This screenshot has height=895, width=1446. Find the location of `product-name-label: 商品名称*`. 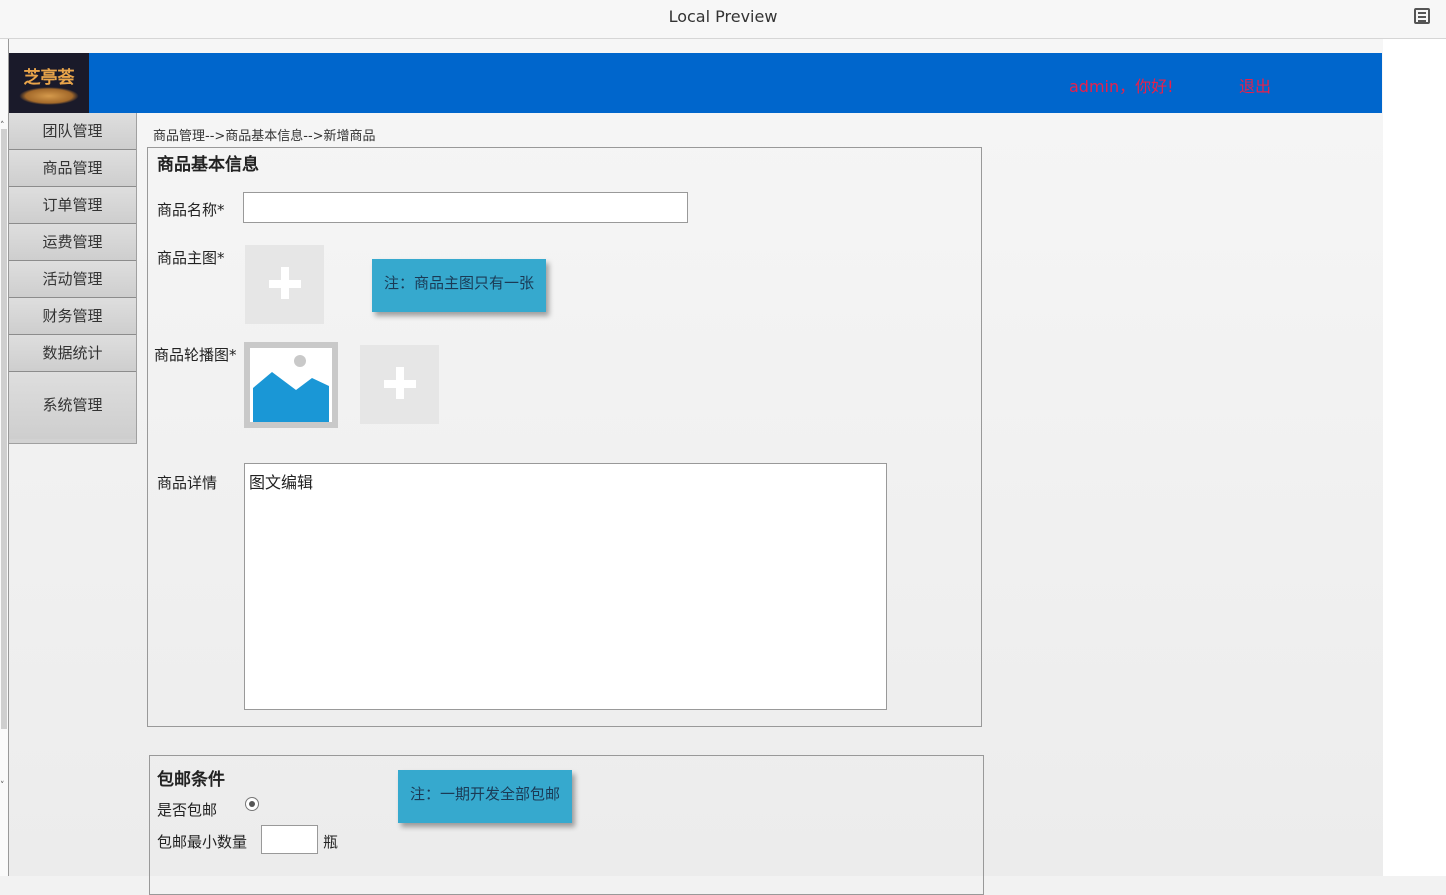

product-name-label: 商品名称* is located at coordinates (191, 210).